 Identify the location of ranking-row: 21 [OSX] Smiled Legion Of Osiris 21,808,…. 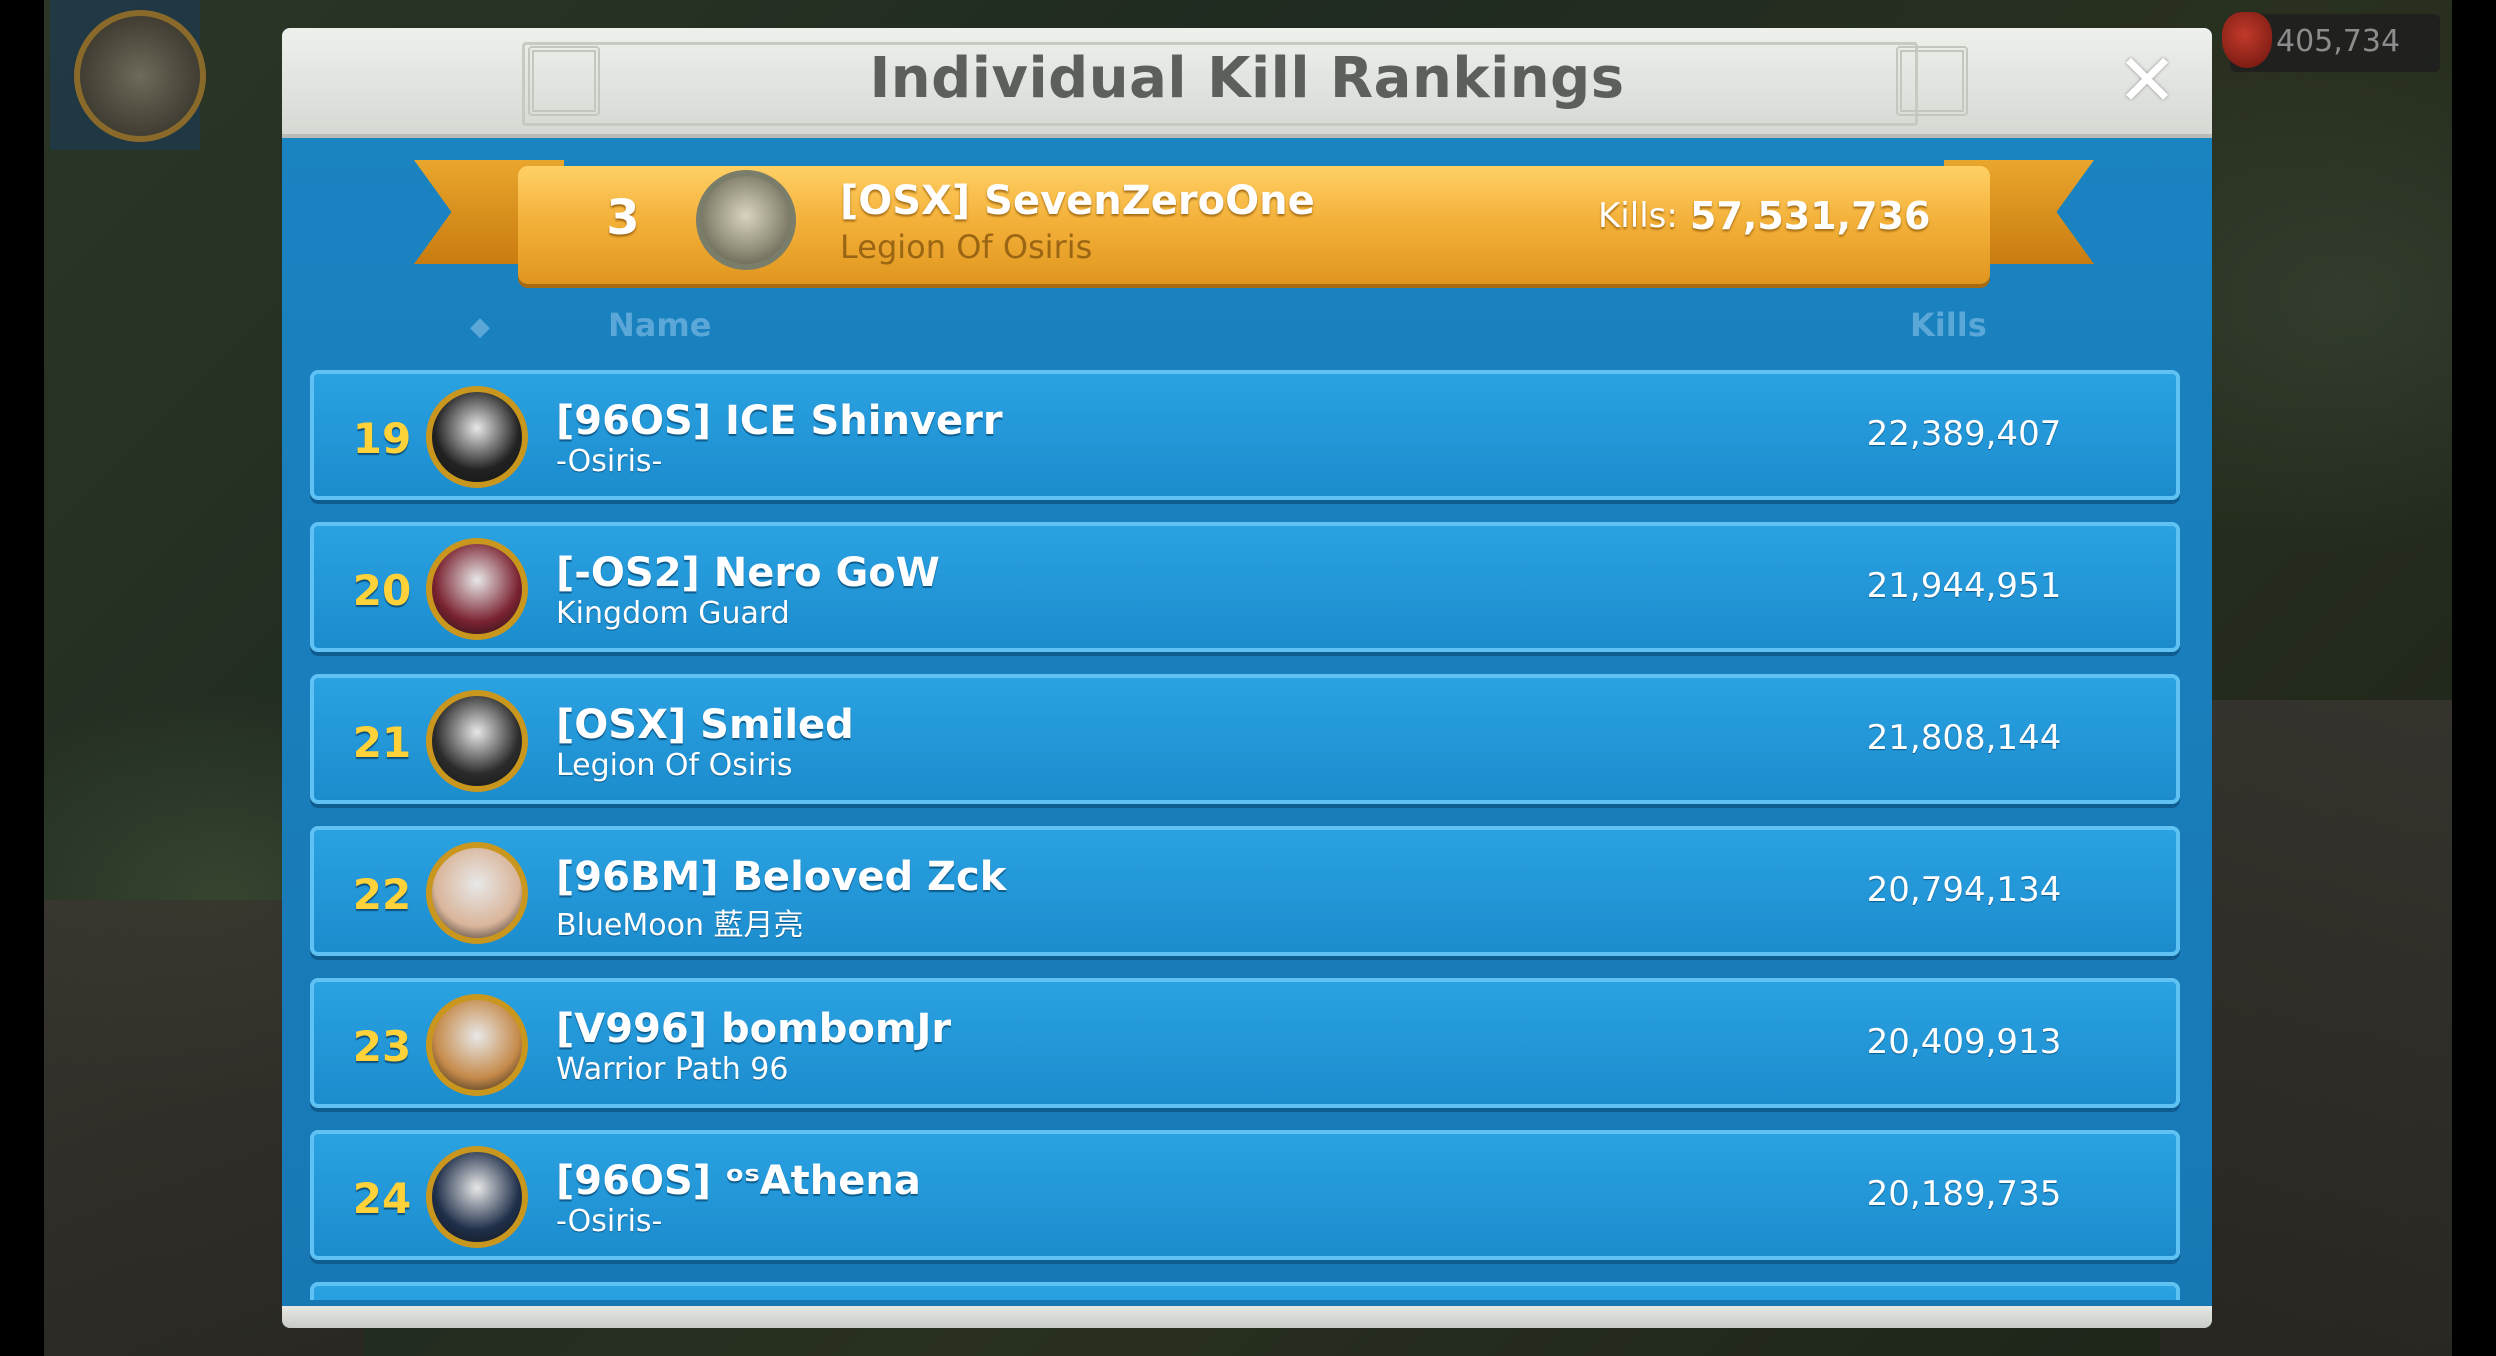
(1245, 739).